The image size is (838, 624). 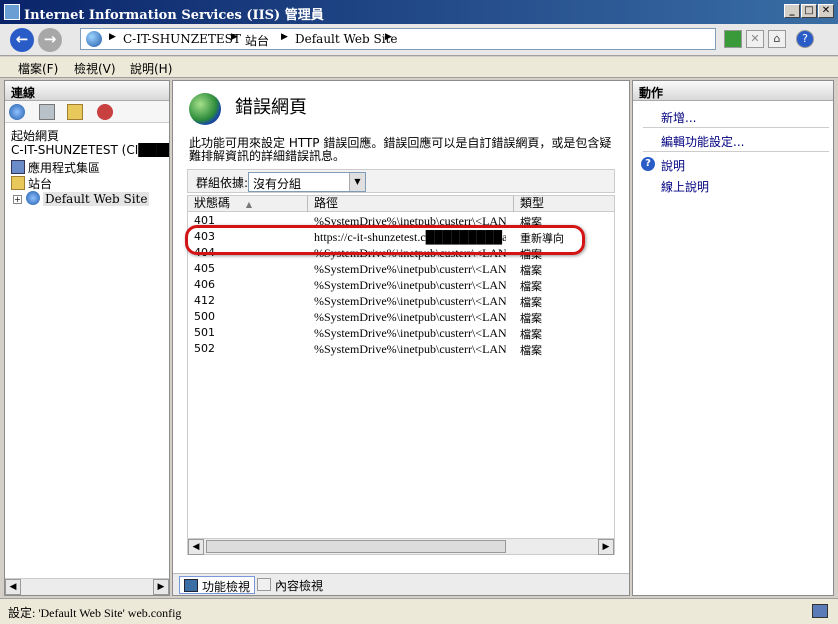 I want to click on status-bar: 設定: 'Default Web Site' web.config, so click(x=419, y=611).